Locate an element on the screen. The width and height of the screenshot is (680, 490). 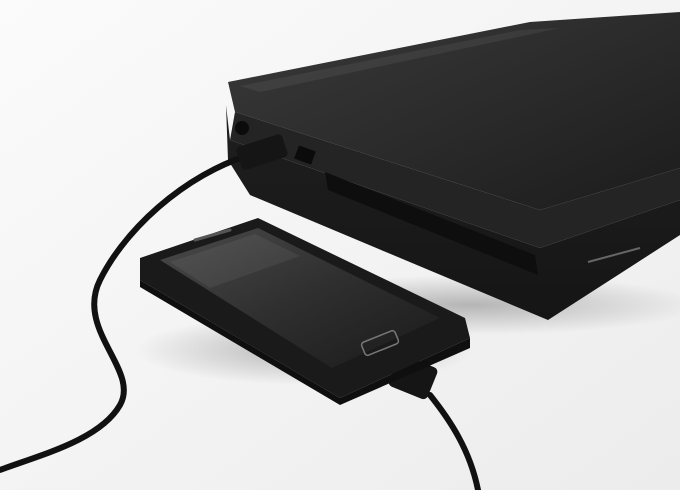
audio-port is located at coordinates (242, 128).